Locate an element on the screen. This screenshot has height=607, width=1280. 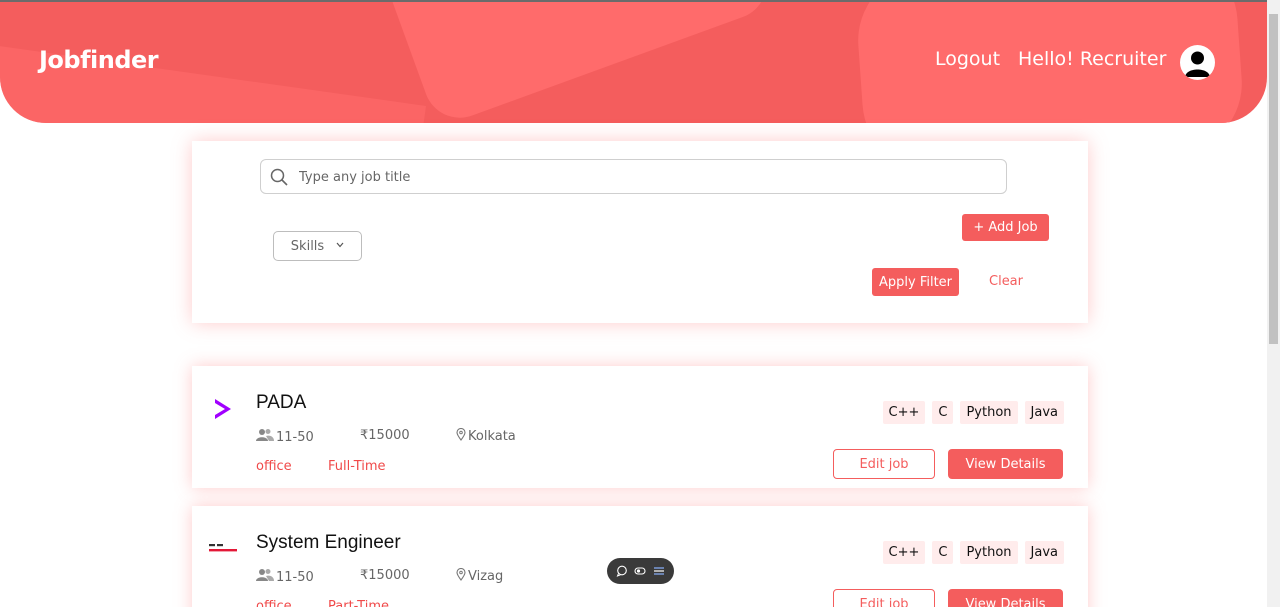
page-scrollbar is located at coordinates (1273, 303).